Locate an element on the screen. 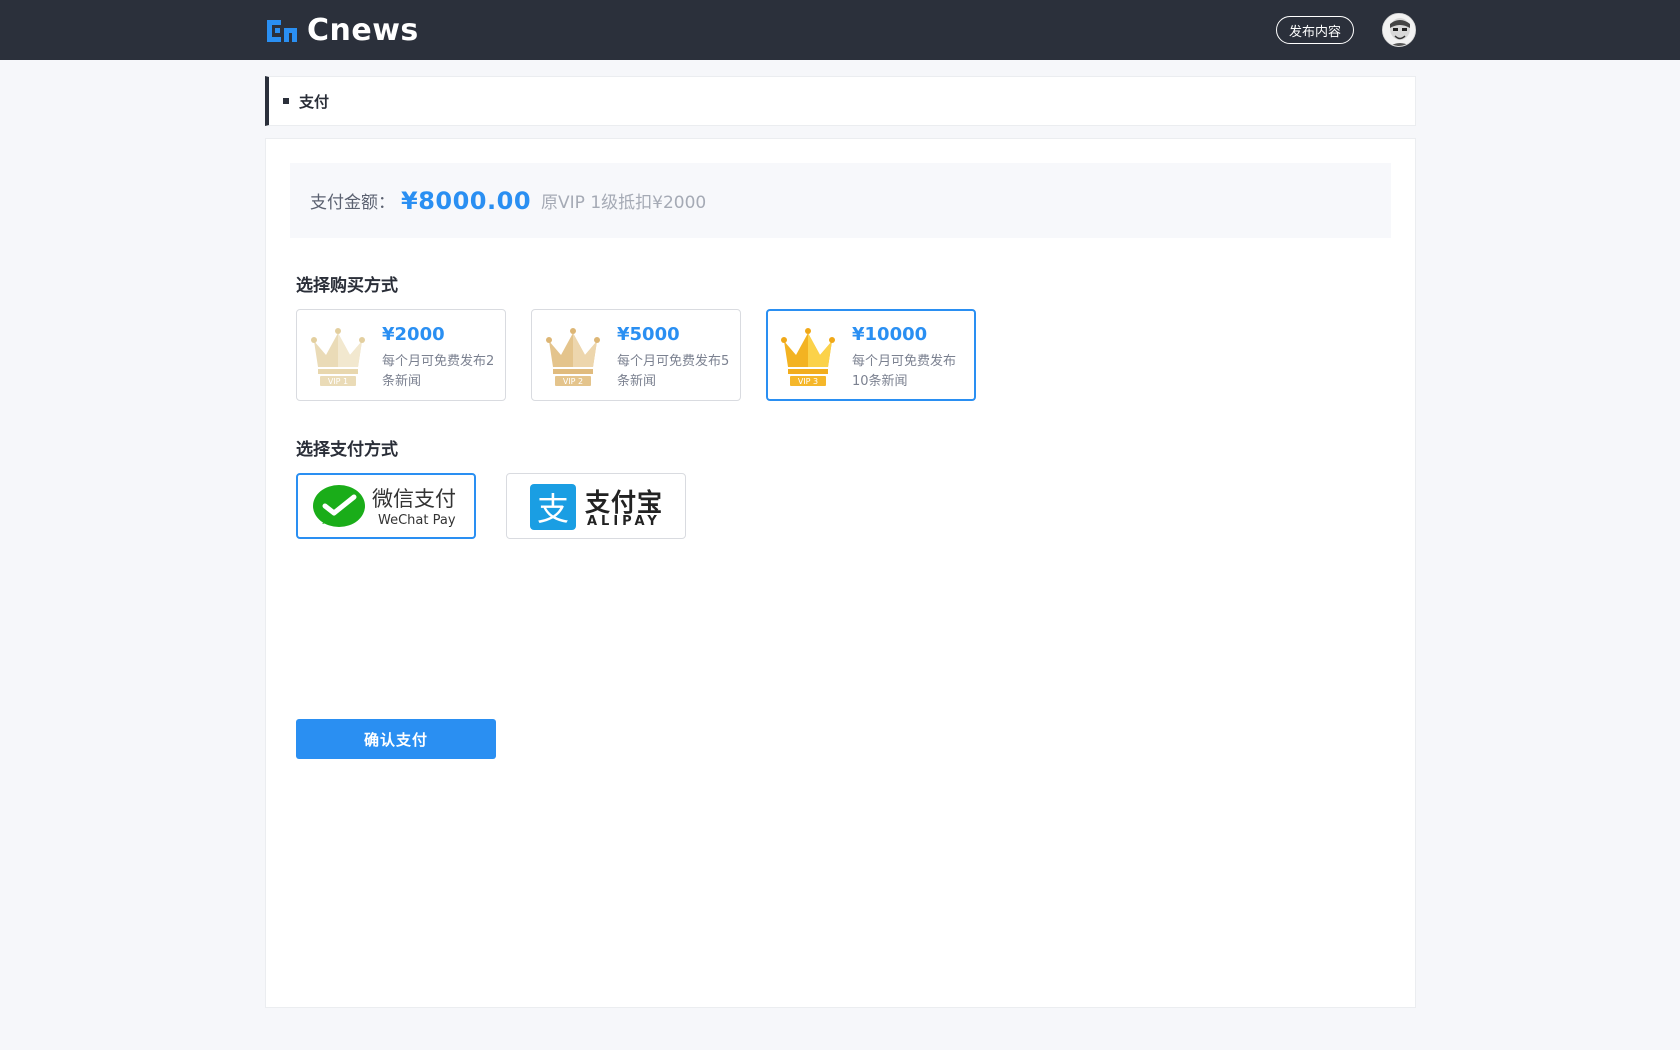 This screenshot has height=1050, width=1680. crown-icon: VIP 2 is located at coordinates (573, 354).